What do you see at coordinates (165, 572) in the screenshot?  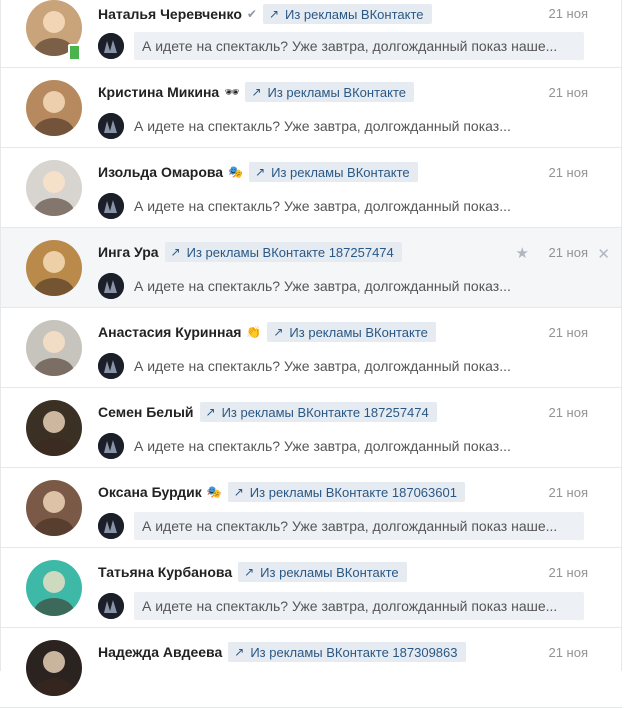 I see `dialog-name: Татьяна Курбанова` at bounding box center [165, 572].